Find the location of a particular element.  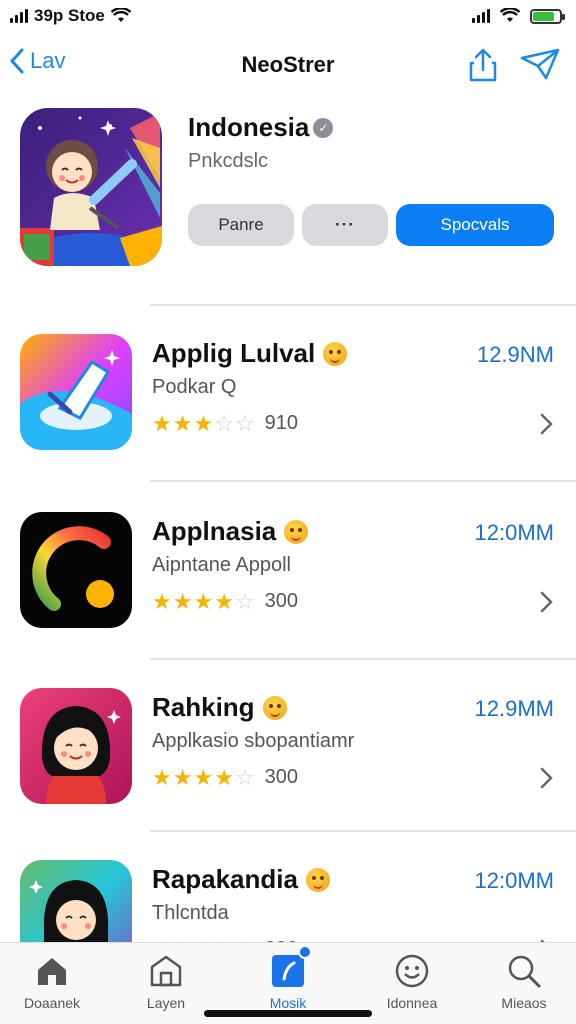

tab-idonnea: Idonnea is located at coordinates (412, 982).